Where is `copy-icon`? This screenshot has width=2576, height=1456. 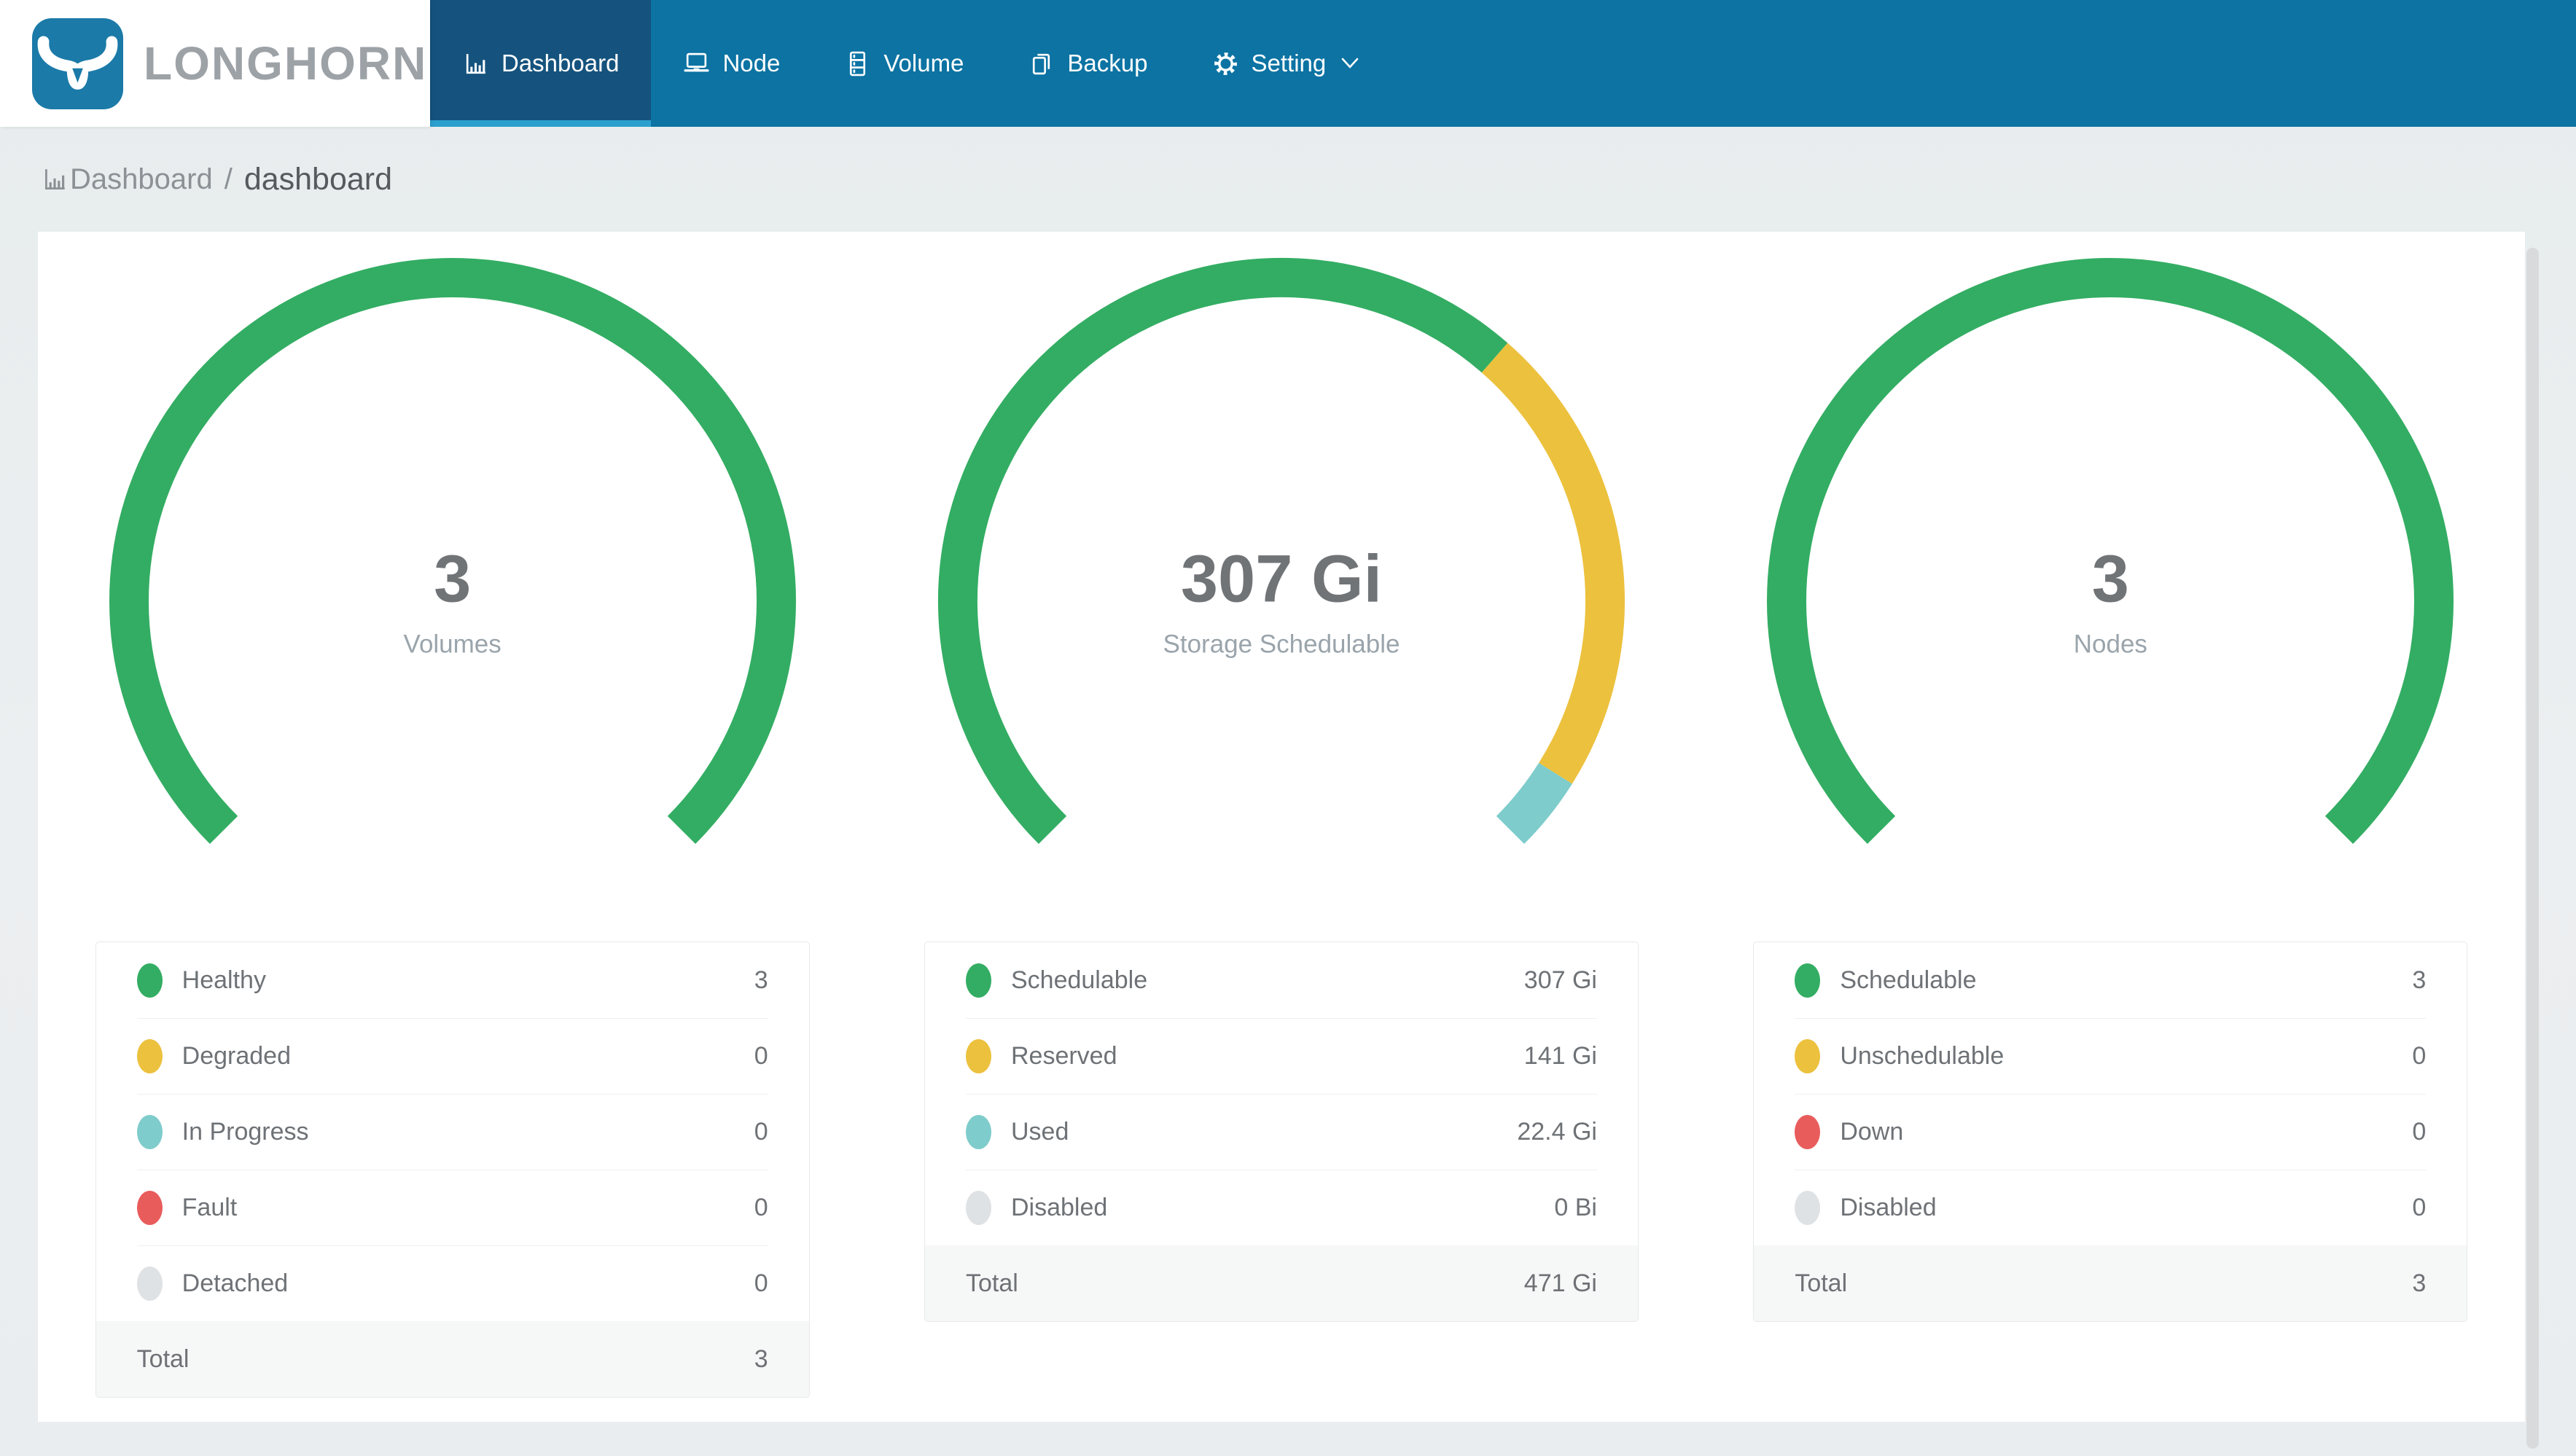
copy-icon is located at coordinates (1041, 63).